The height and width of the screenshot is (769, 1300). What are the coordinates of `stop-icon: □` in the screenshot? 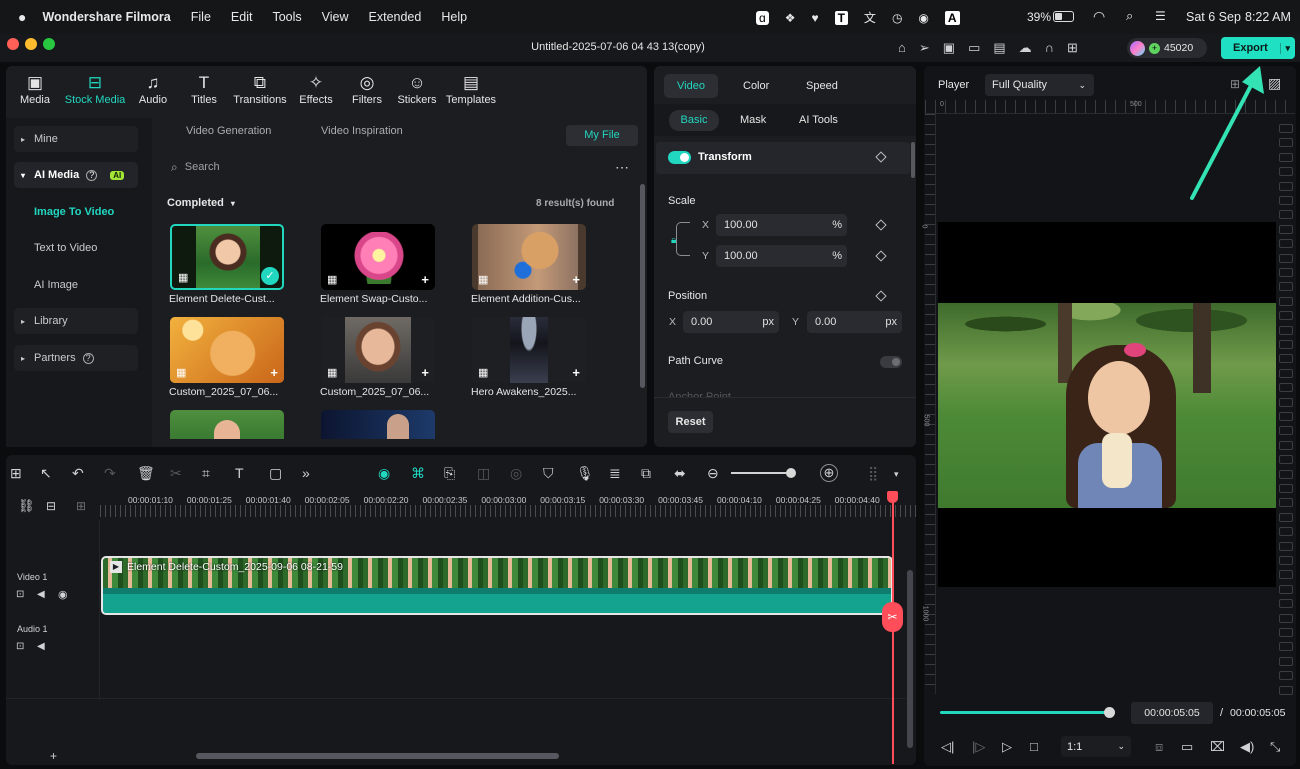 It's located at (1034, 746).